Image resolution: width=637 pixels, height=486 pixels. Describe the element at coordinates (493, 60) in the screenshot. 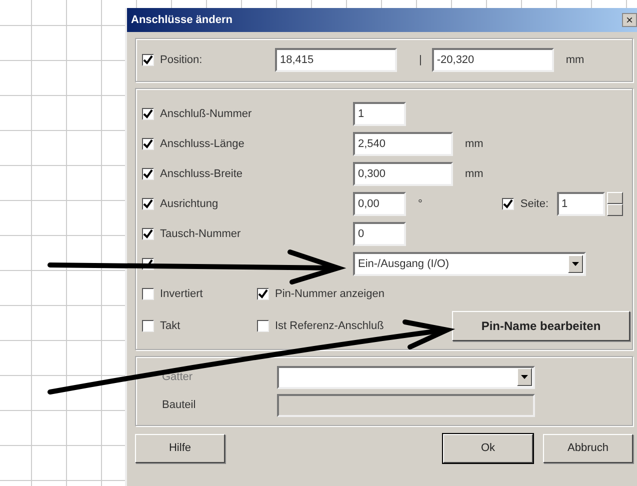

I see `coordinate-field: -20,320` at that location.